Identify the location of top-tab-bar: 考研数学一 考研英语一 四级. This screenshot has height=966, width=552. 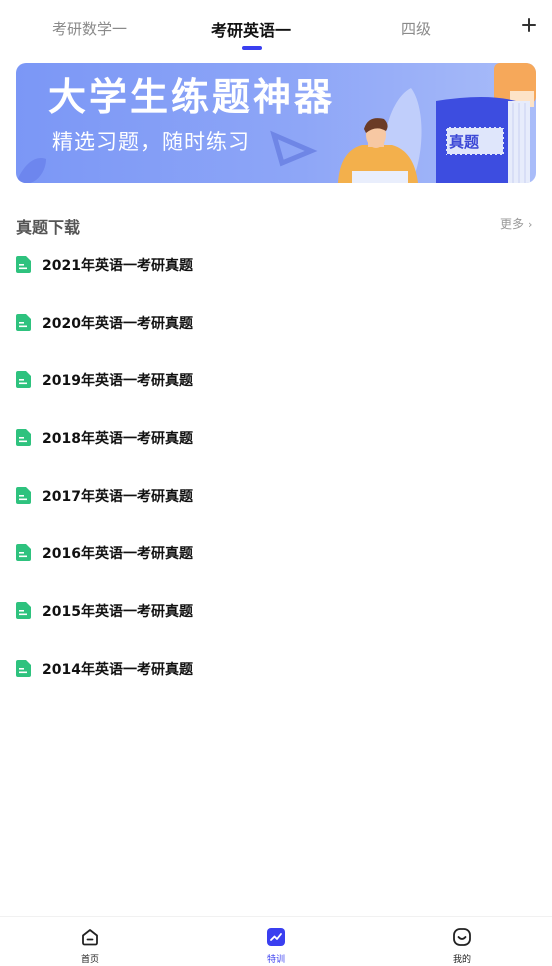
(276, 28).